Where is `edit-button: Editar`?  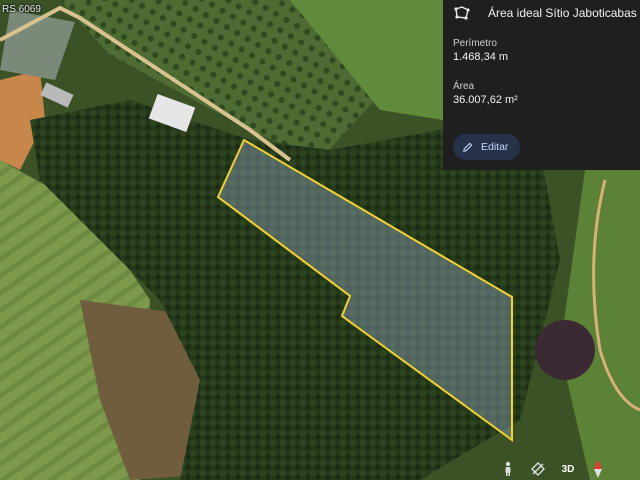 edit-button: Editar is located at coordinates (487, 147).